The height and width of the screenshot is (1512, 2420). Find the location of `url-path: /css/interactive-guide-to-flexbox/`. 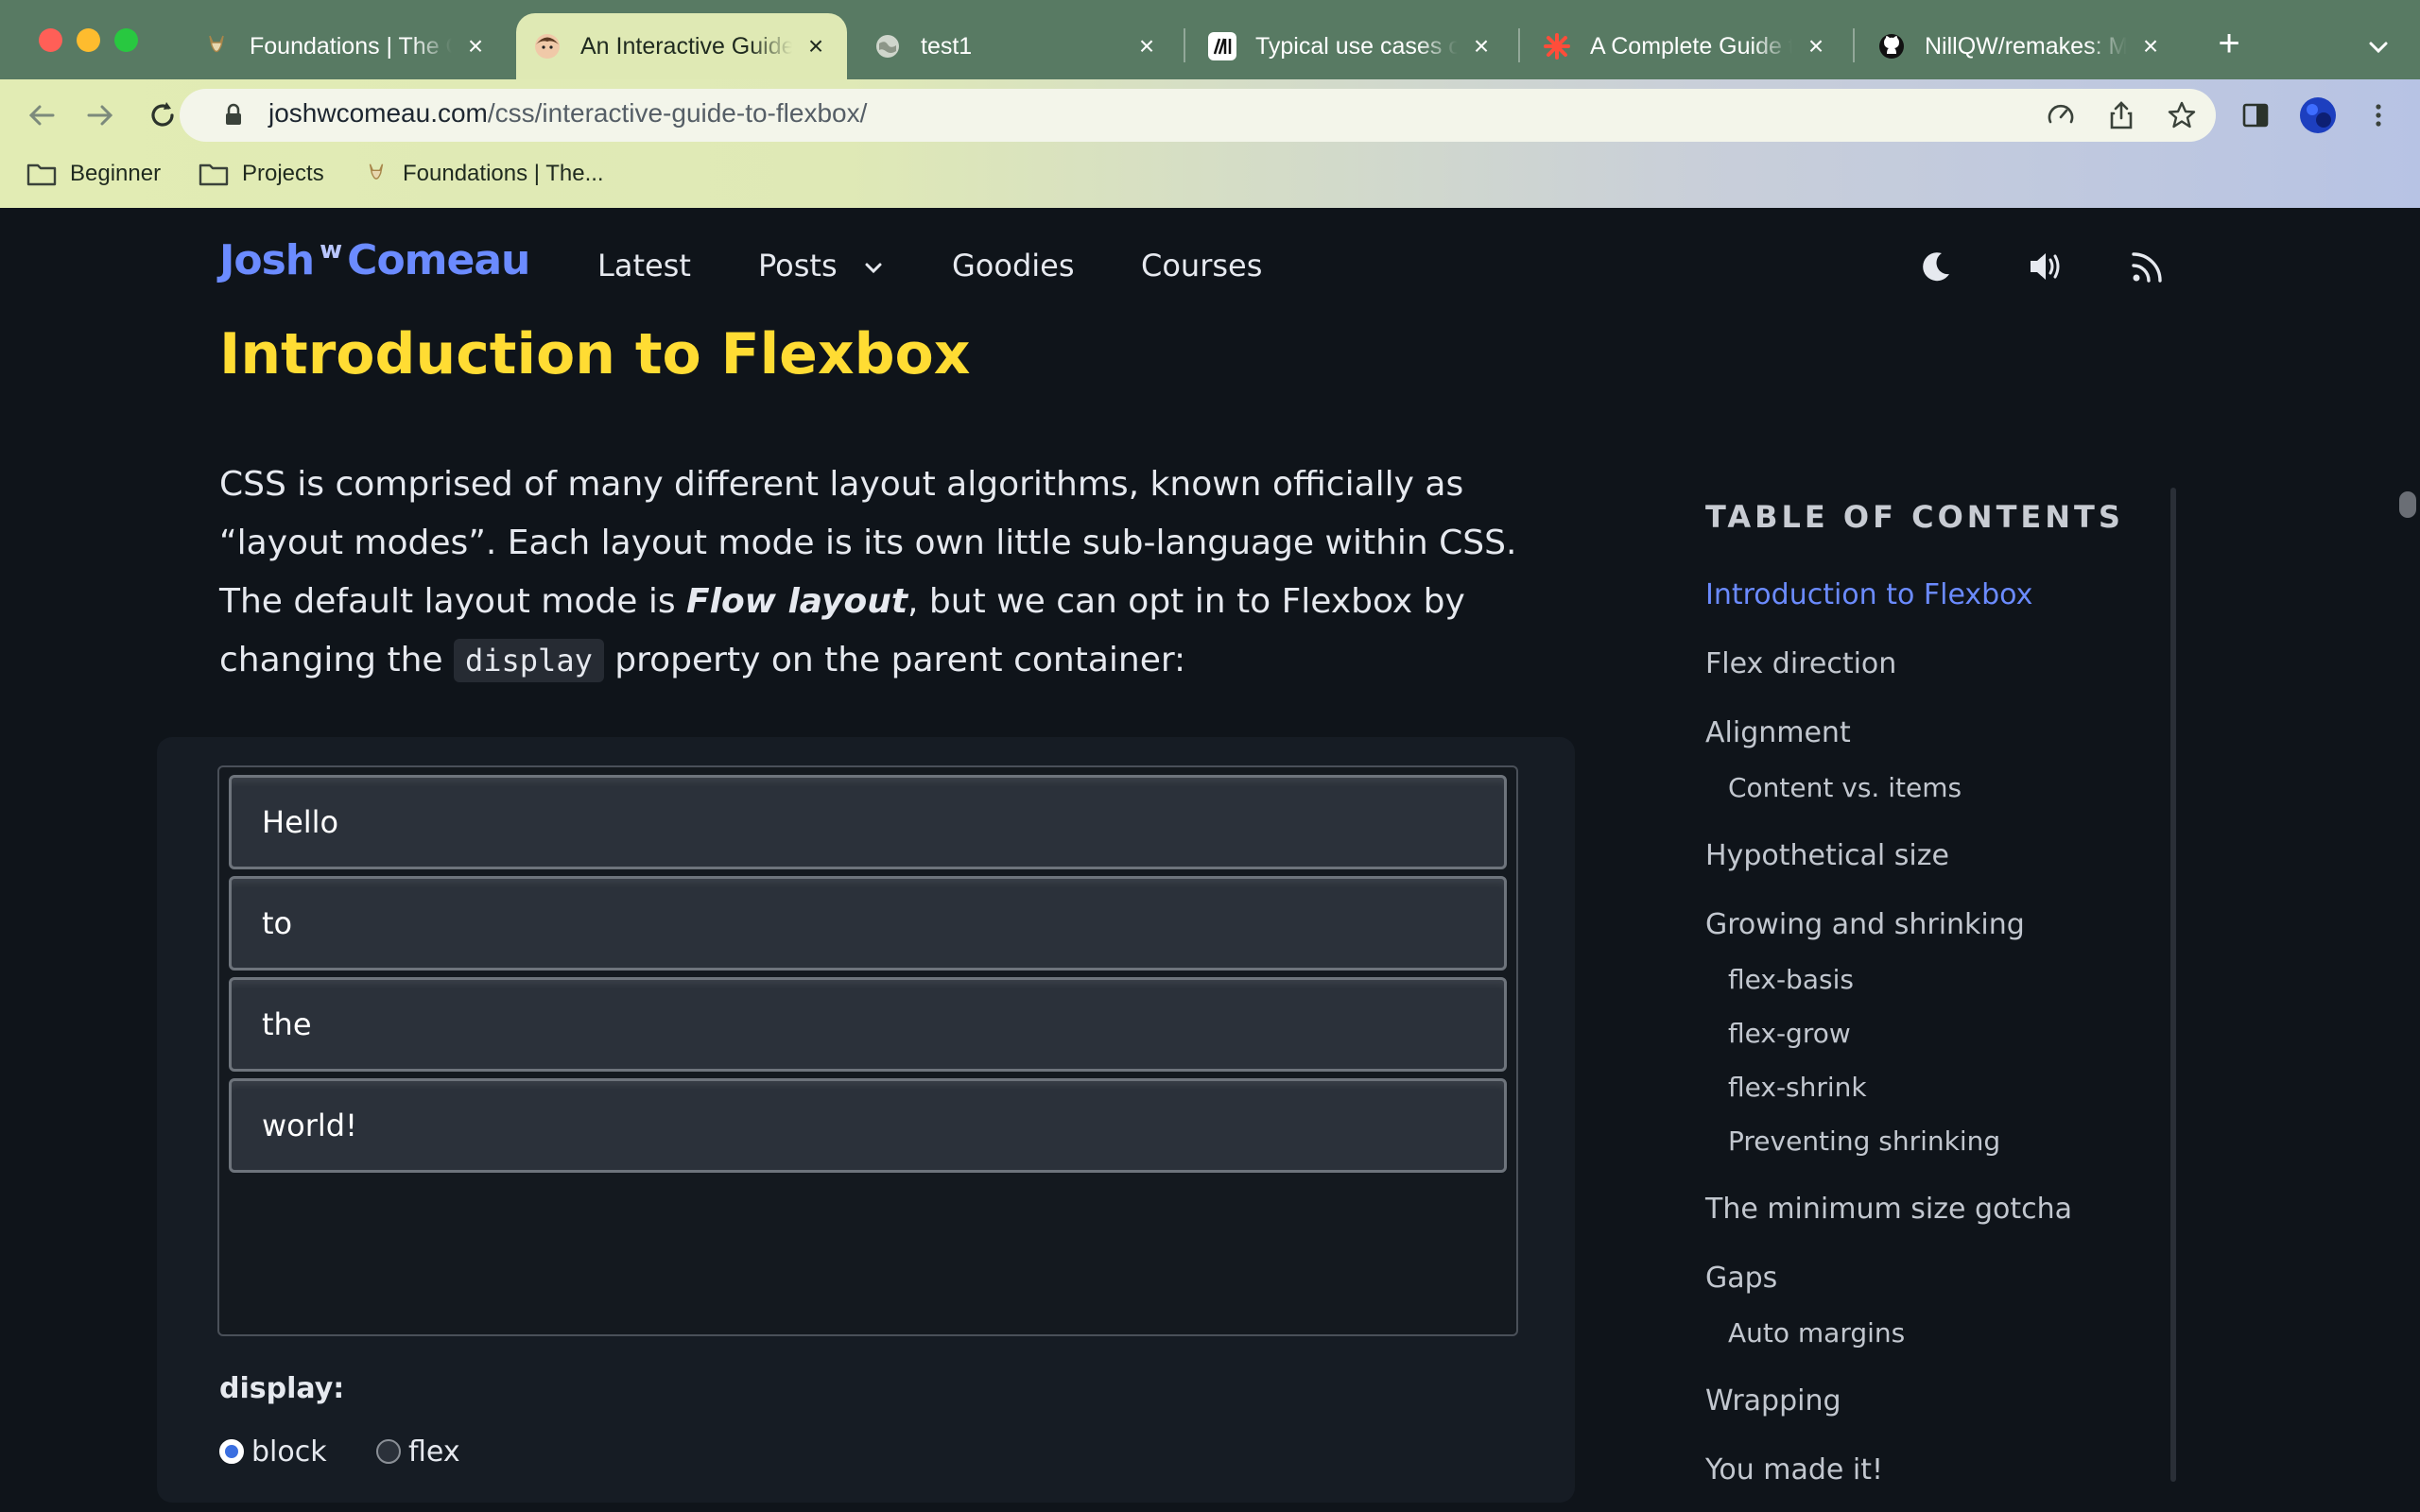

url-path: /css/interactive-guide-to-flexbox/ is located at coordinates (678, 113).